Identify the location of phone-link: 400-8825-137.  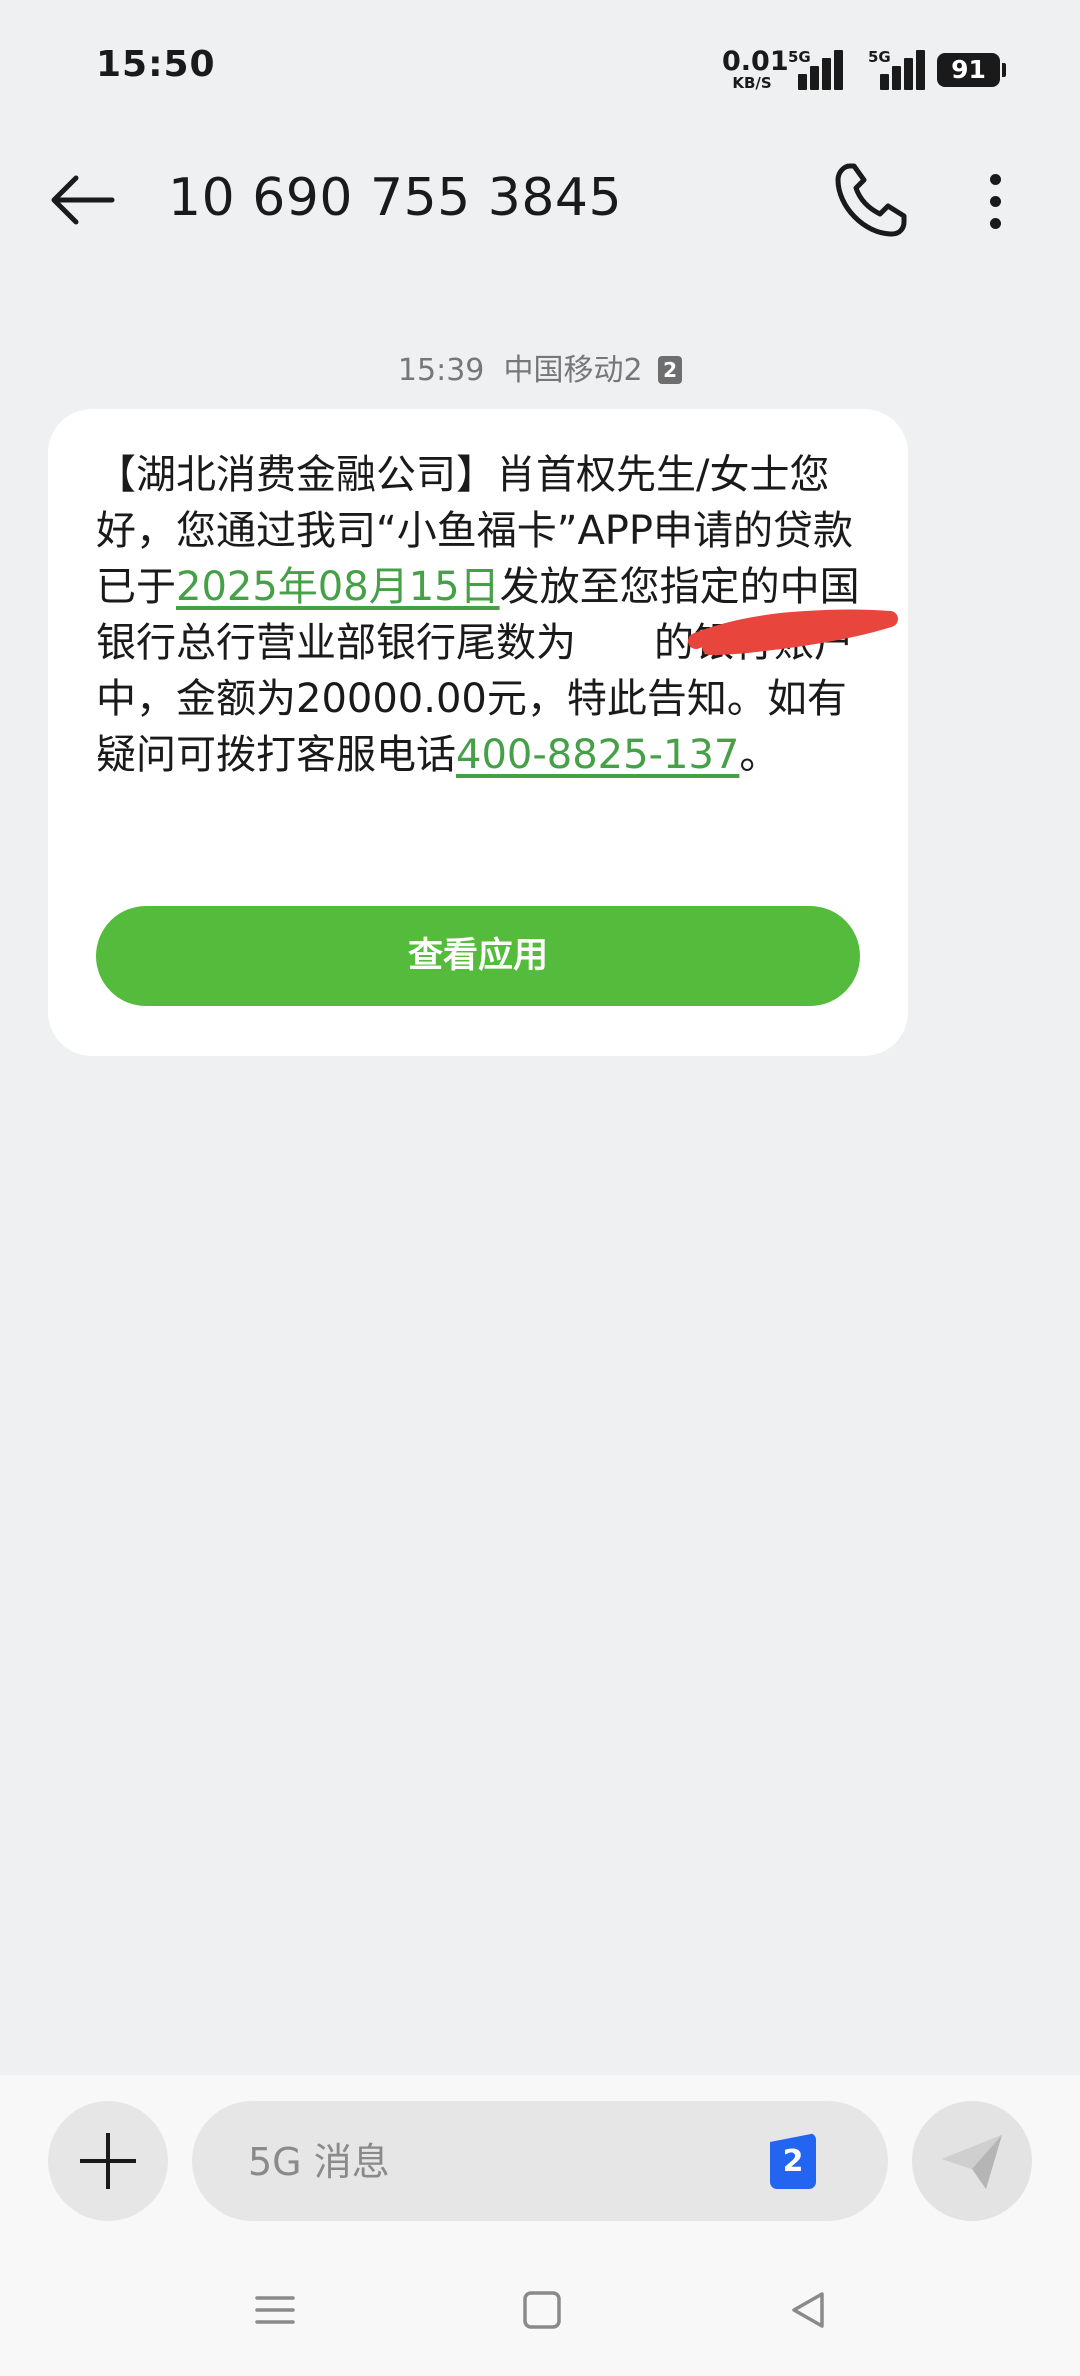
(597, 755).